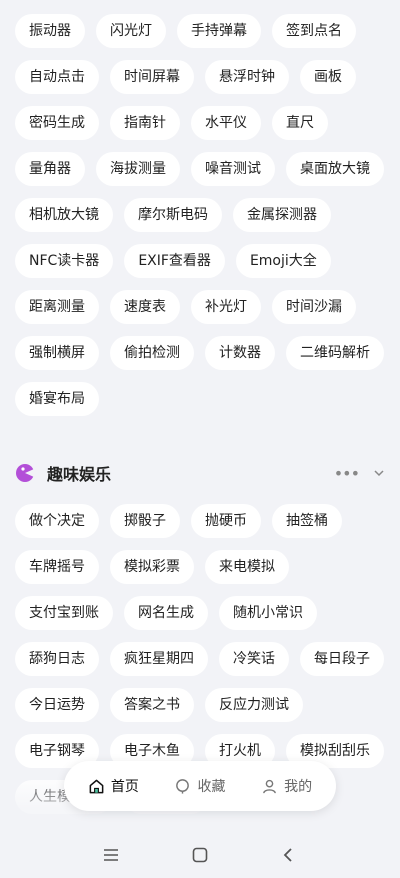 The image size is (400, 878). I want to click on chevron-down-icon, so click(379, 473).